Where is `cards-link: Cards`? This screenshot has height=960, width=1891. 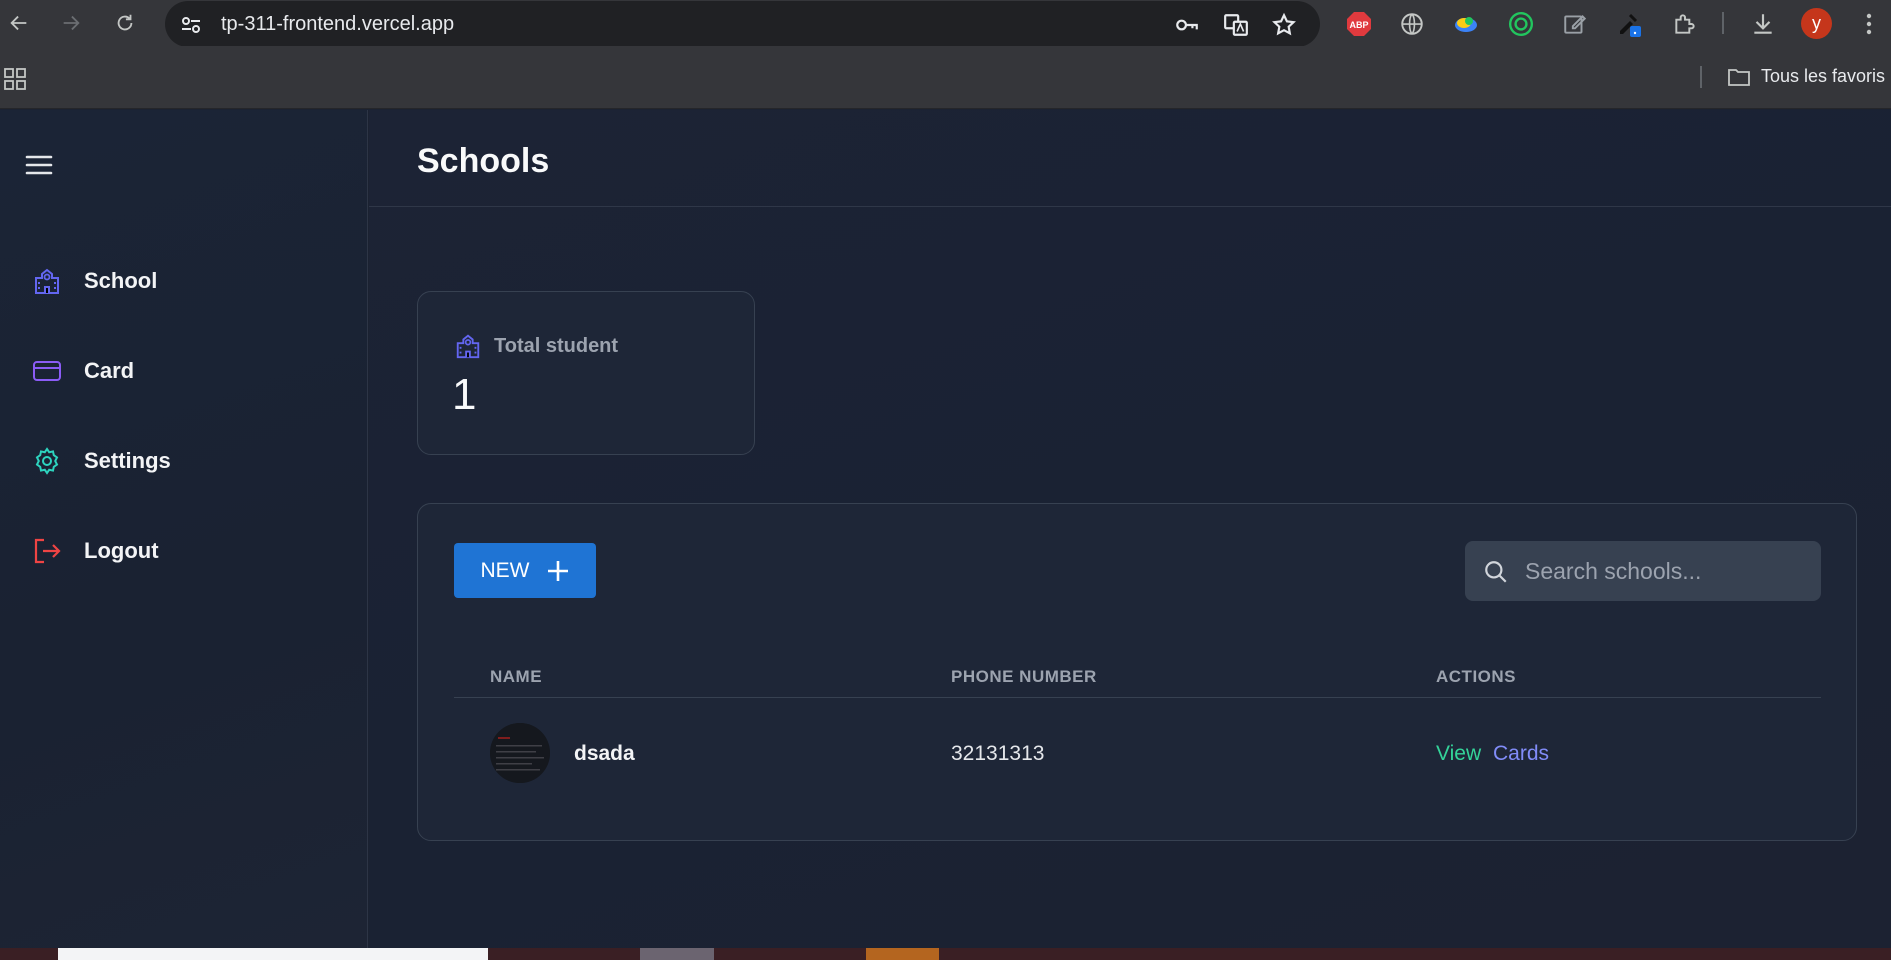
cards-link: Cards is located at coordinates (1521, 754).